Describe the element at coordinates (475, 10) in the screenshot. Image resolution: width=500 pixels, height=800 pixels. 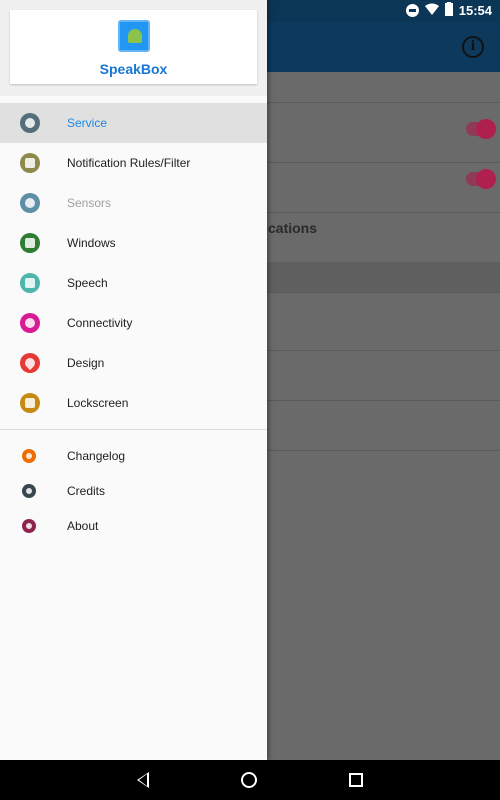
I see `clock-time: 15:54` at that location.